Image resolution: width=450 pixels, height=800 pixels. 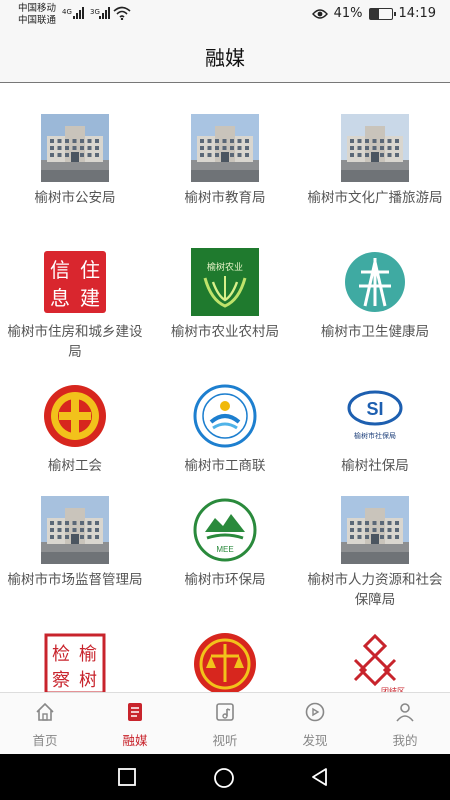 I want to click on battery-percent: 41%, so click(x=348, y=13).